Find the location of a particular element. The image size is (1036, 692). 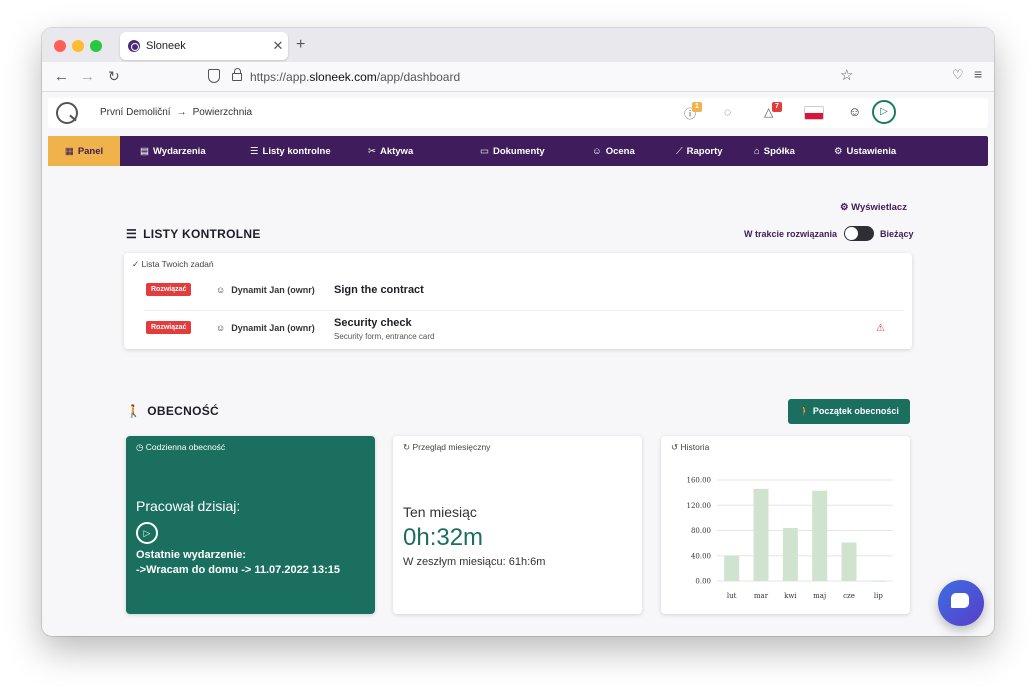

browser-tab: Sloneek ✕ is located at coordinates (204, 46).